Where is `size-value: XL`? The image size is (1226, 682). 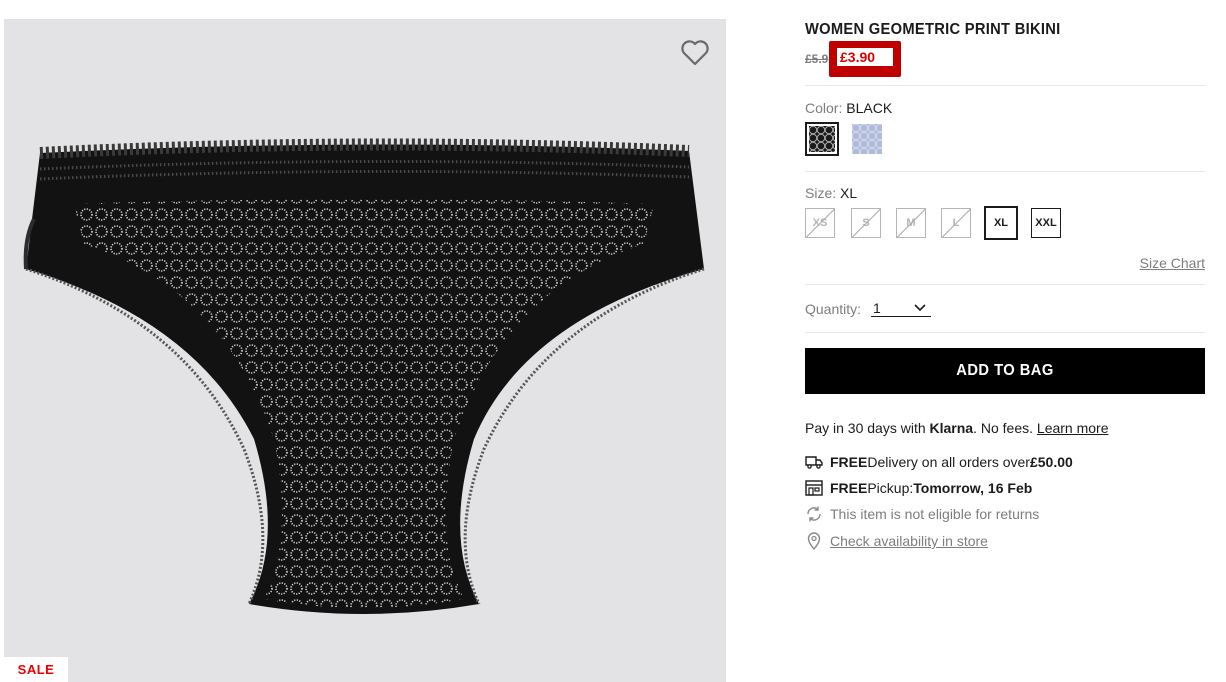
size-value: XL is located at coordinates (849, 193).